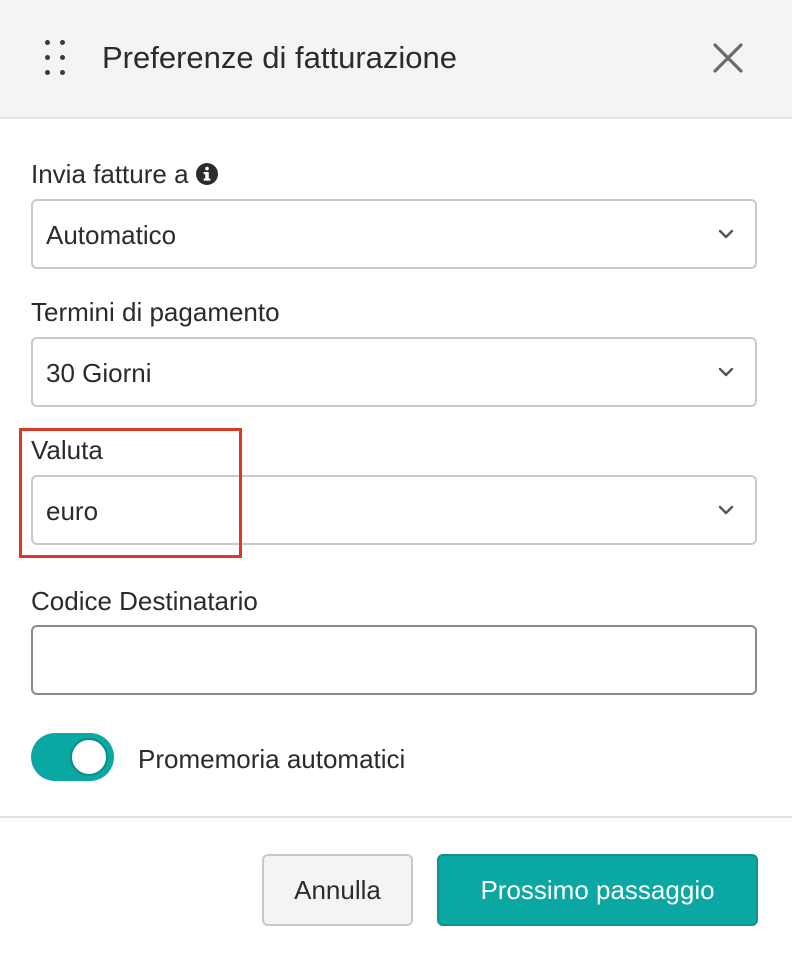 The width and height of the screenshot is (792, 958). Describe the element at coordinates (110, 174) in the screenshot. I see `send-invoices-label-text: Invia fatture a` at that location.